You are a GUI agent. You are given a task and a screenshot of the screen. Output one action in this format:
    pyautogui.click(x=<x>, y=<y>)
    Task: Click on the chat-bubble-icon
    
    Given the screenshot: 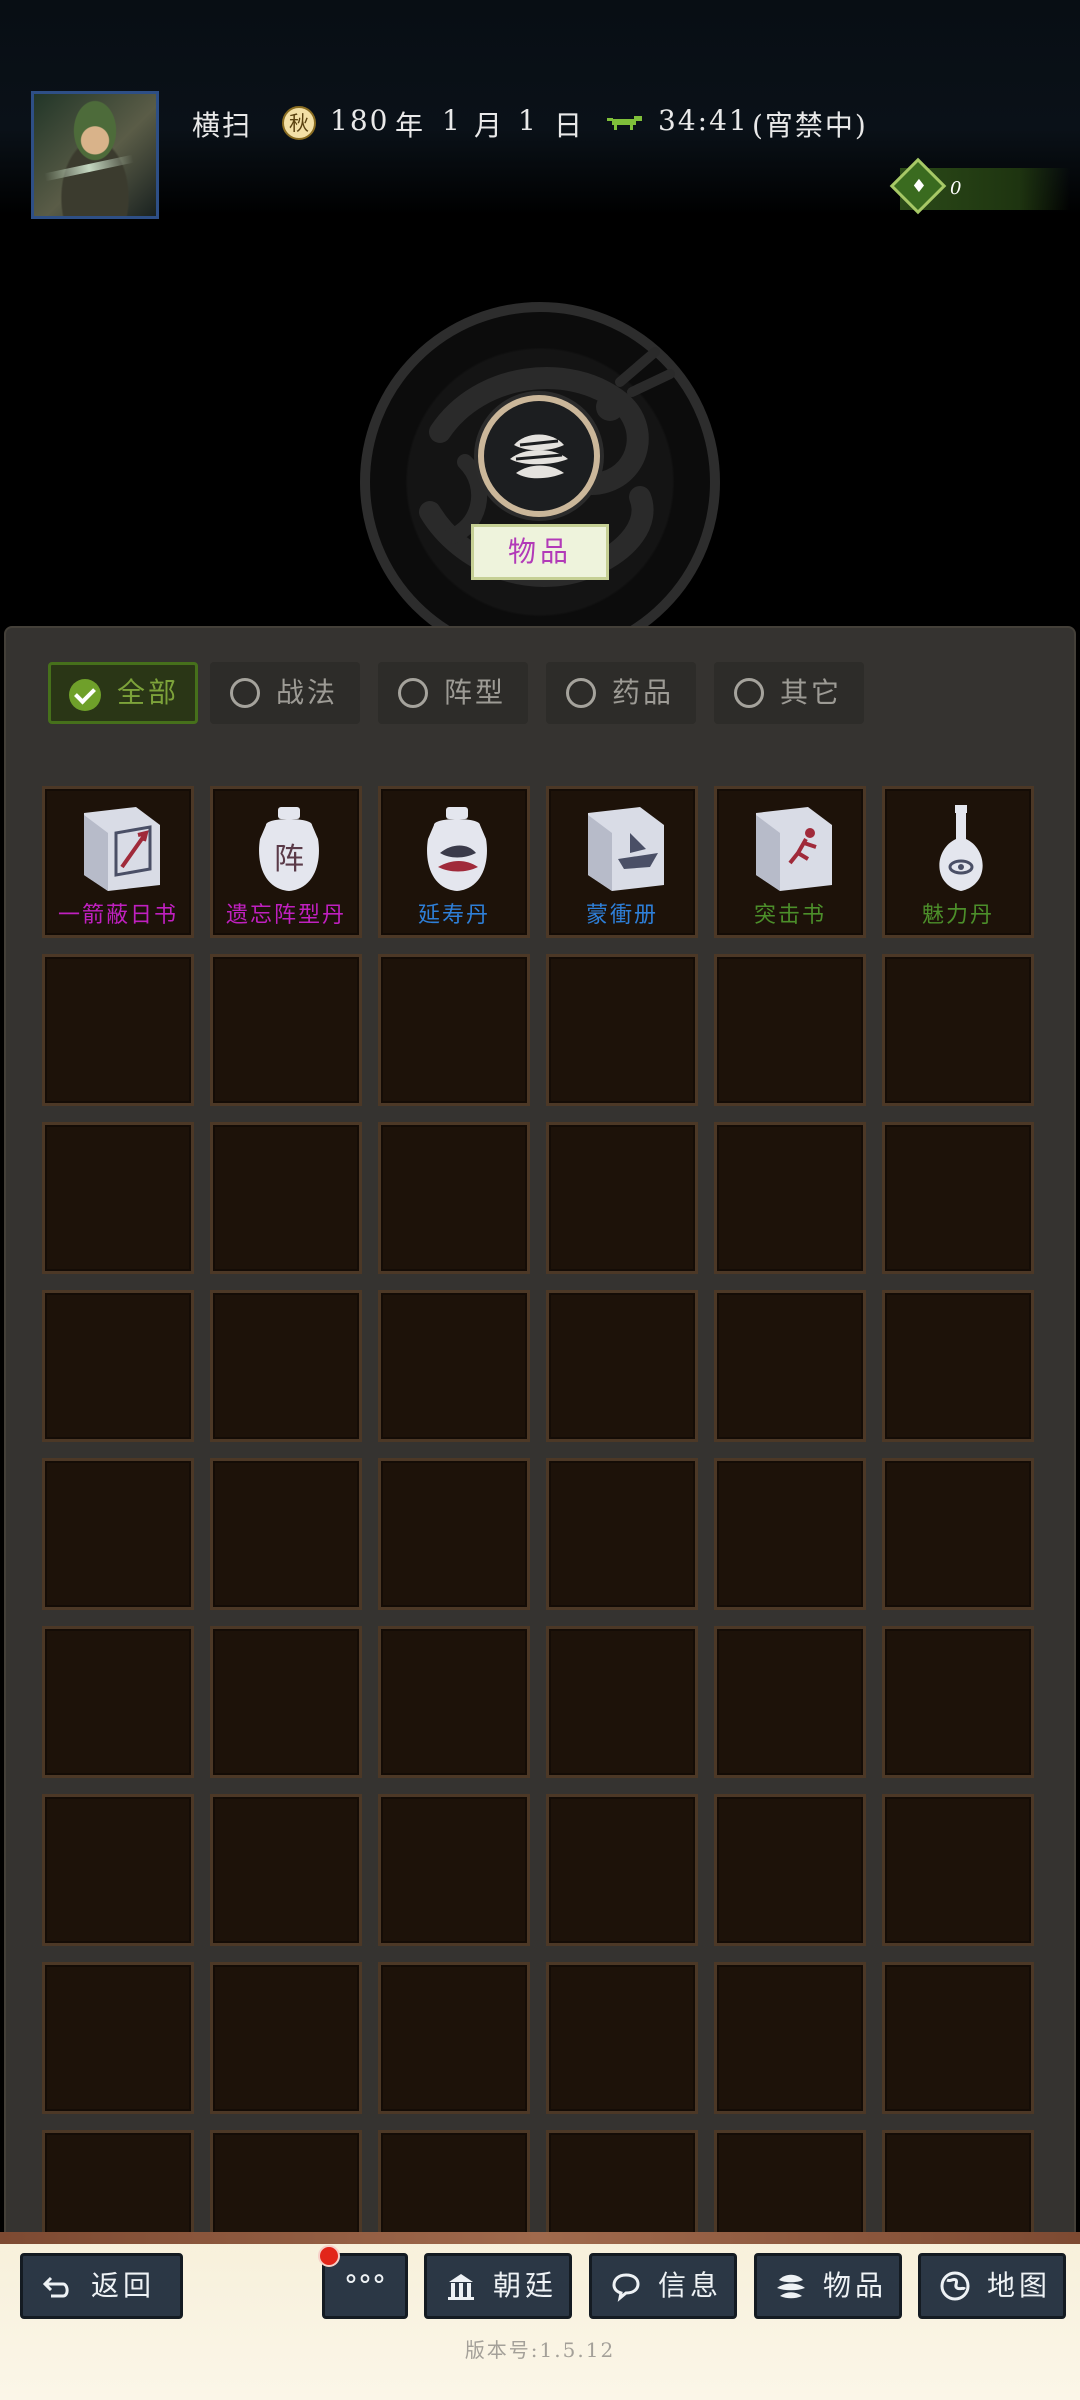 What is the action you would take?
    pyautogui.click(x=626, y=2287)
    